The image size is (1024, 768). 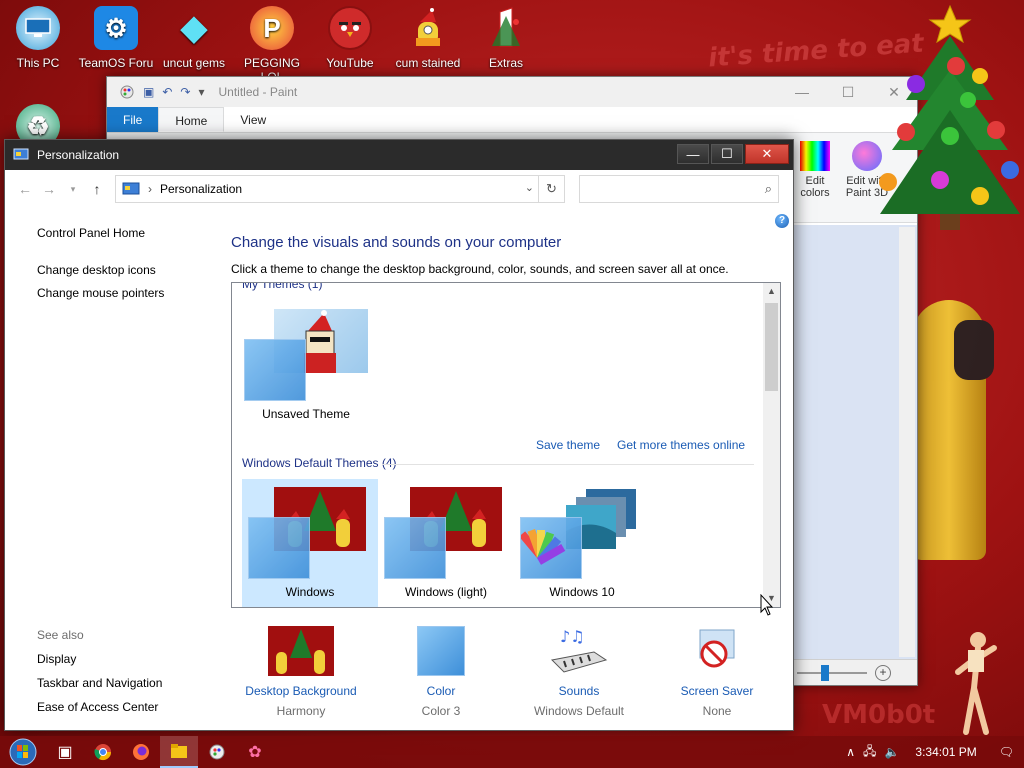 I want to click on recent-locations-chevron-icon: ▾, so click(x=73, y=189).